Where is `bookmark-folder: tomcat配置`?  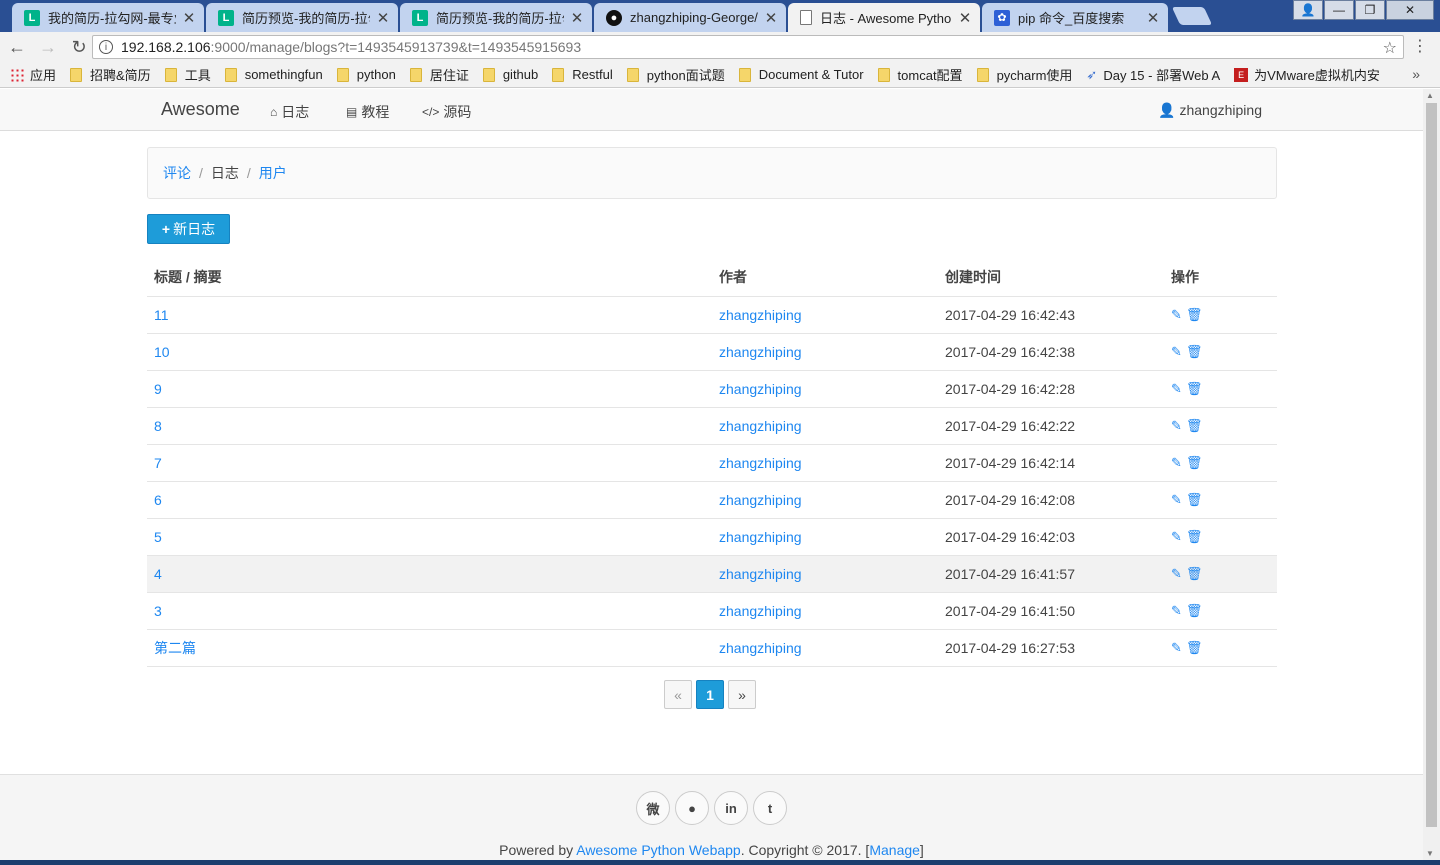 bookmark-folder: tomcat配置 is located at coordinates (920, 74).